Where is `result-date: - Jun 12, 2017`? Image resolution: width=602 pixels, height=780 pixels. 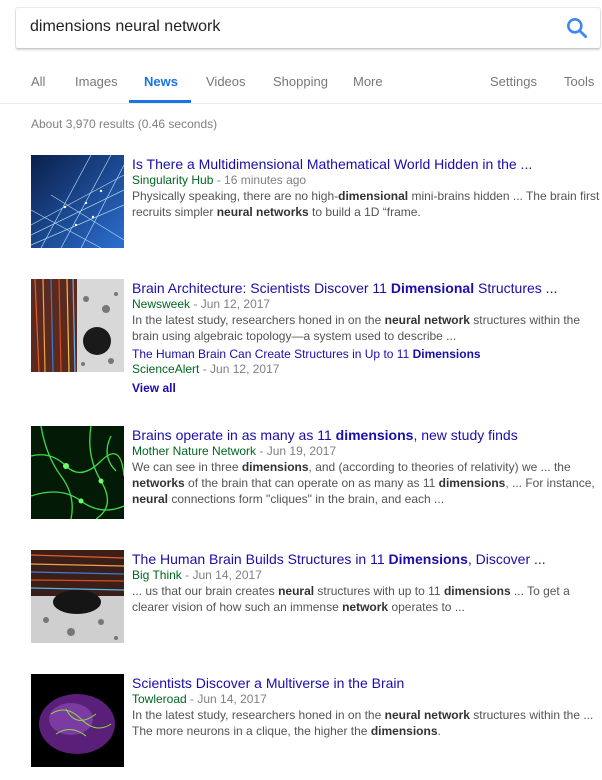
result-date: - Jun 12, 2017 is located at coordinates (232, 304).